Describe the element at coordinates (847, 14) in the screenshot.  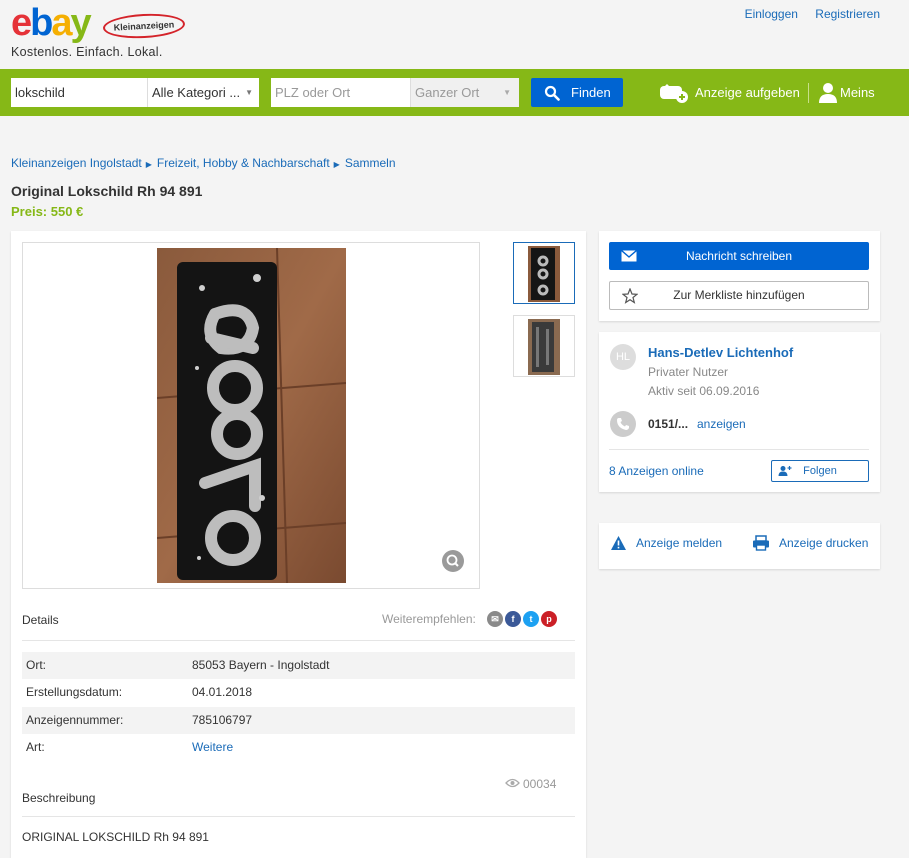
I see `register-link: Registrieren` at that location.